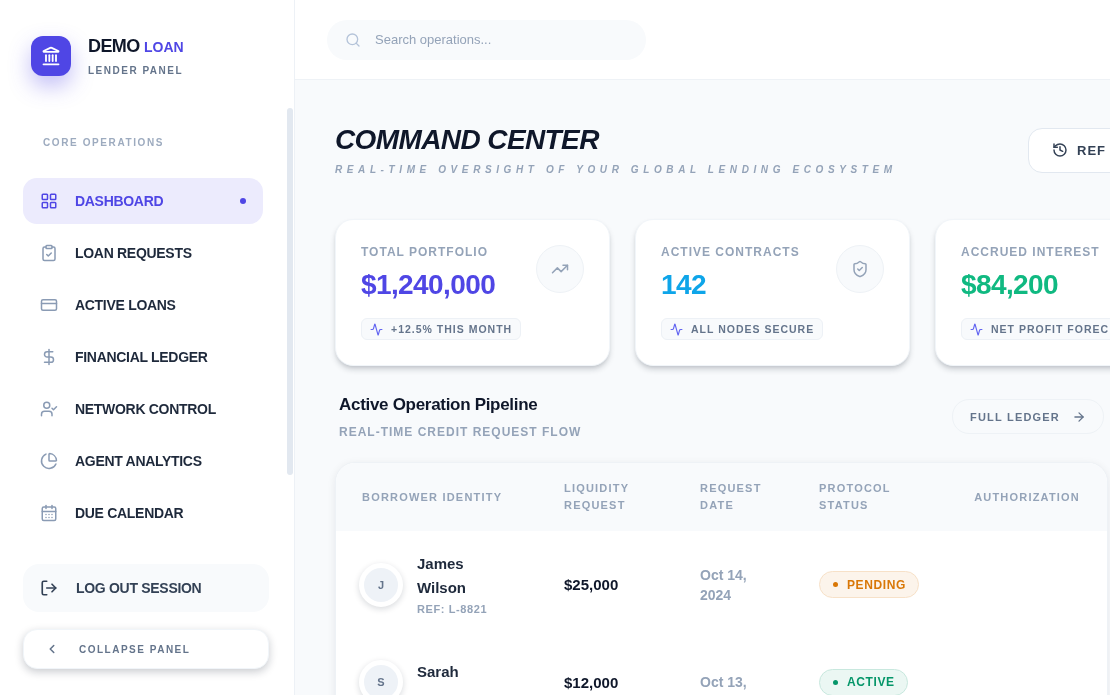 The image size is (1110, 695). Describe the element at coordinates (143, 201) in the screenshot. I see `nav-item: DASHBOARD` at that location.